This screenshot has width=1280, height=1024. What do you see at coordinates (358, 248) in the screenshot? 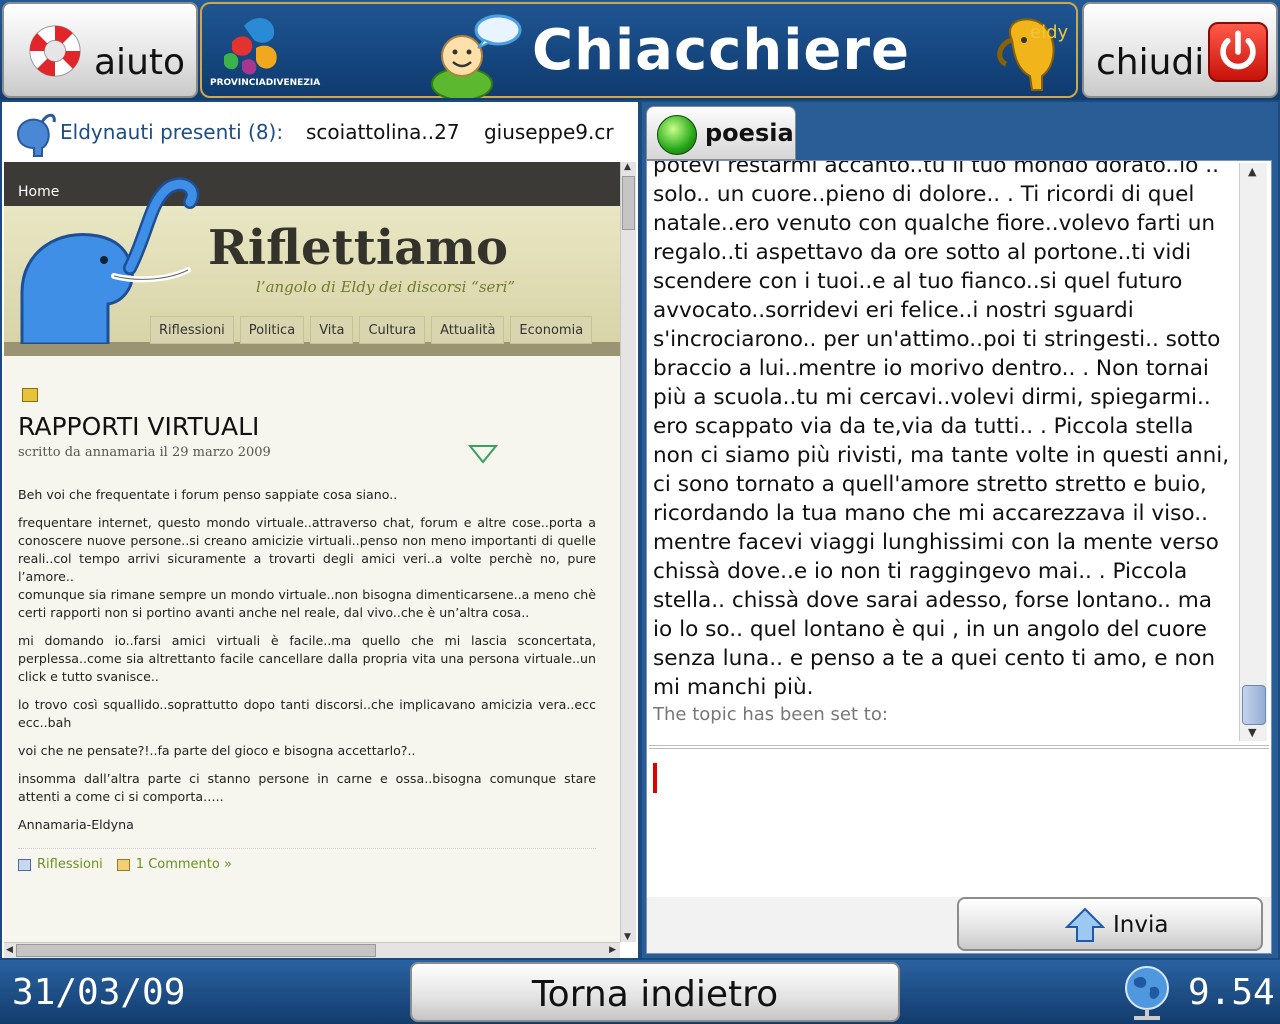
I see `site-title: Riflettiamo` at bounding box center [358, 248].